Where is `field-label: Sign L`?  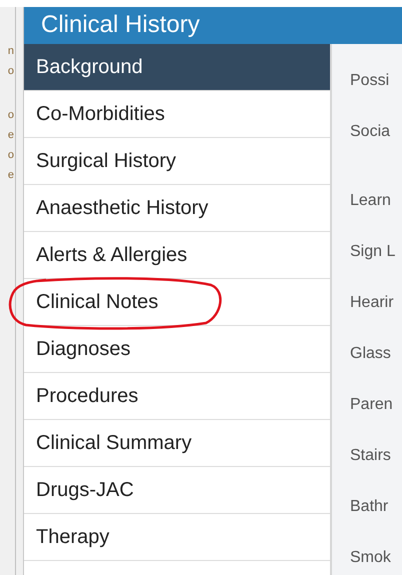
field-label: Sign L is located at coordinates (373, 252).